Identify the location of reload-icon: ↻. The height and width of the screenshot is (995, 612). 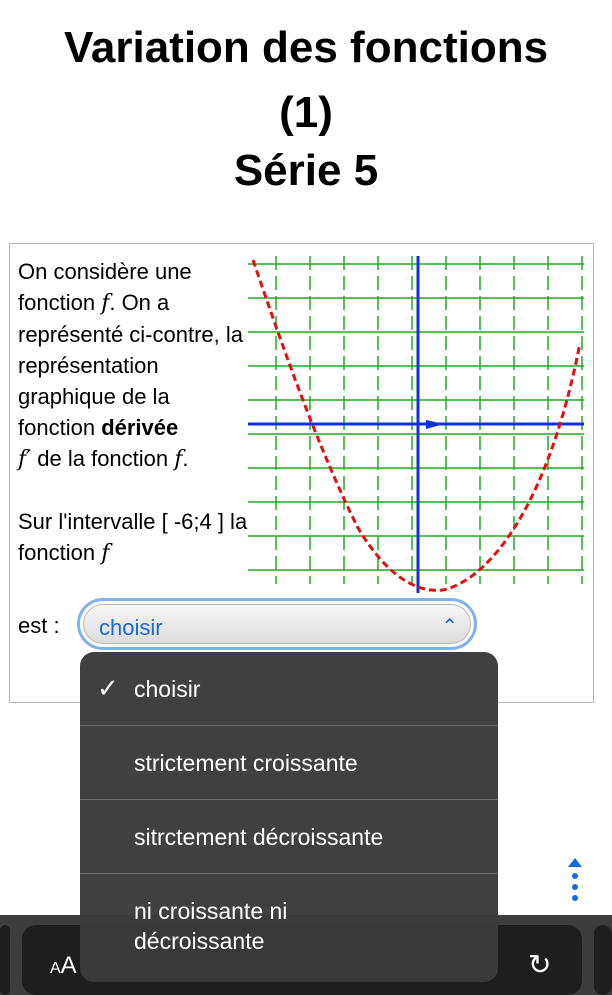
(539, 964).